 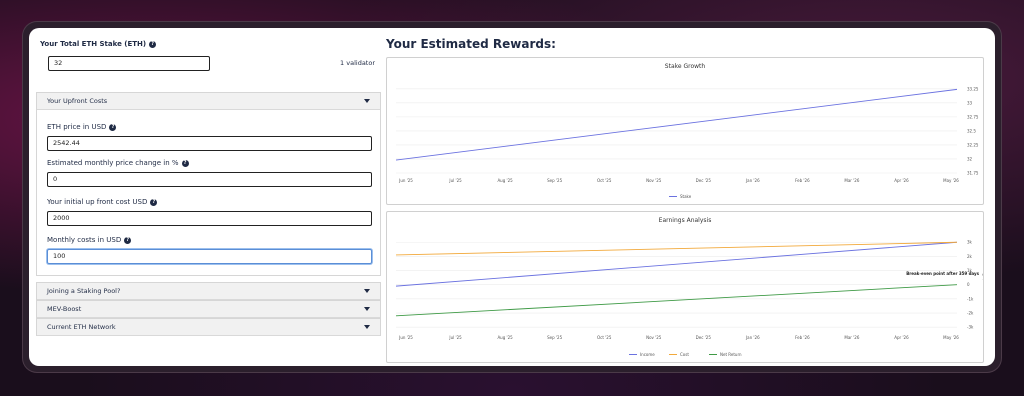 I want to click on upfront-cost-field: Your initial up front cost USD ? 2000, so click(x=209, y=212).